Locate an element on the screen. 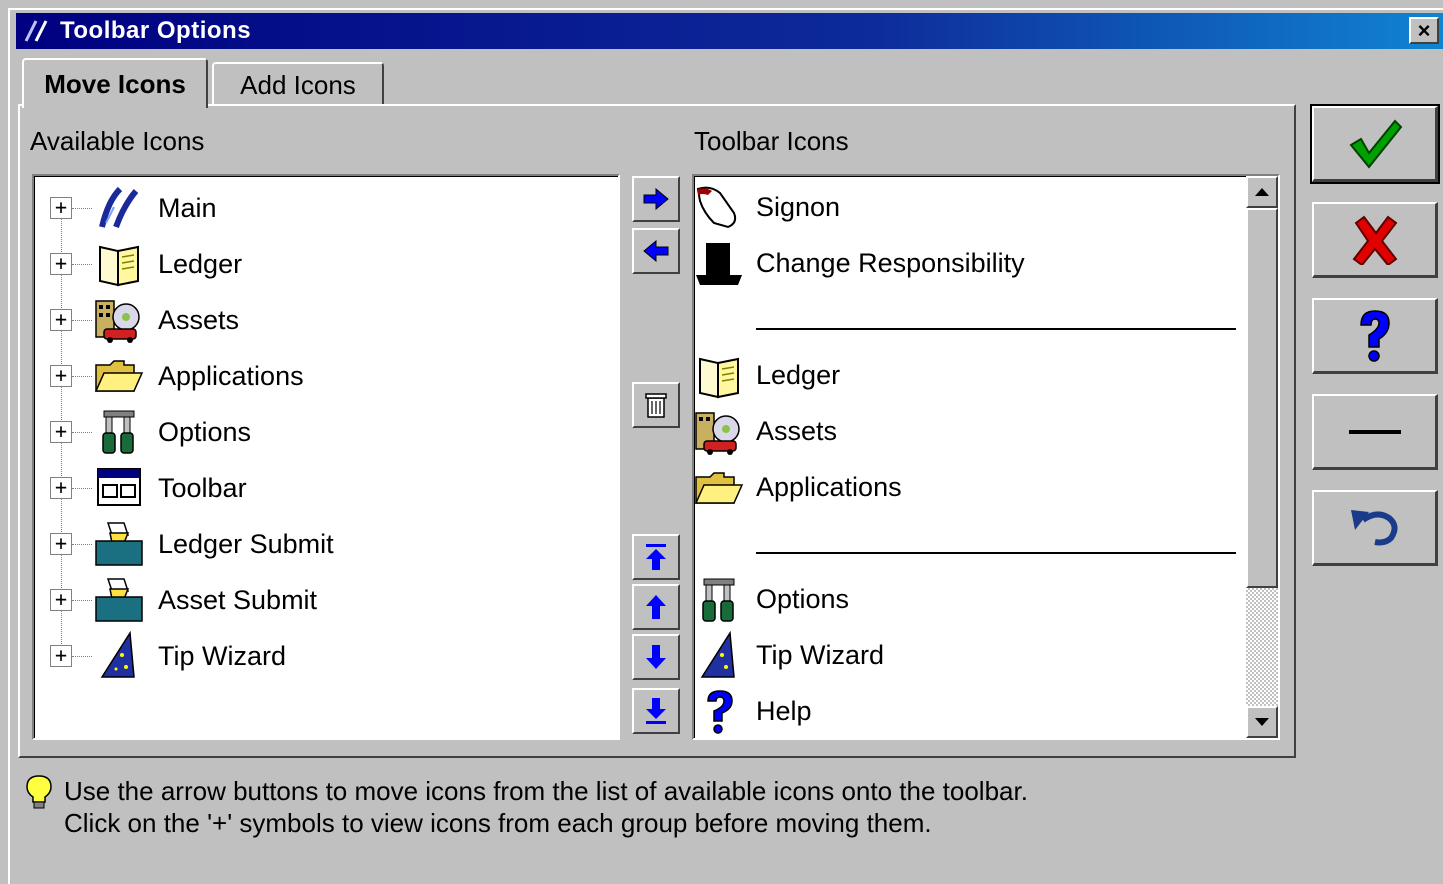  move-to-bottom-button is located at coordinates (656, 711).